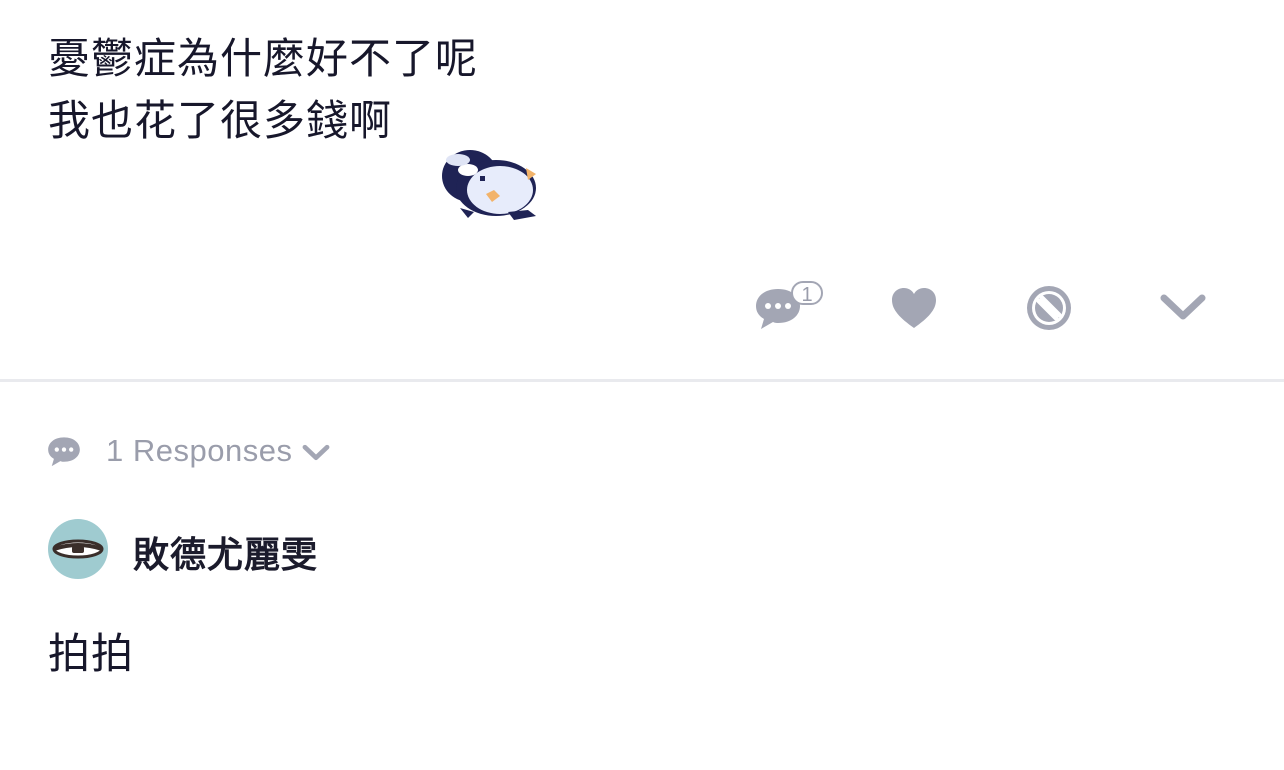  I want to click on post-text-line: 我也花了很多錢啊, so click(220, 120).